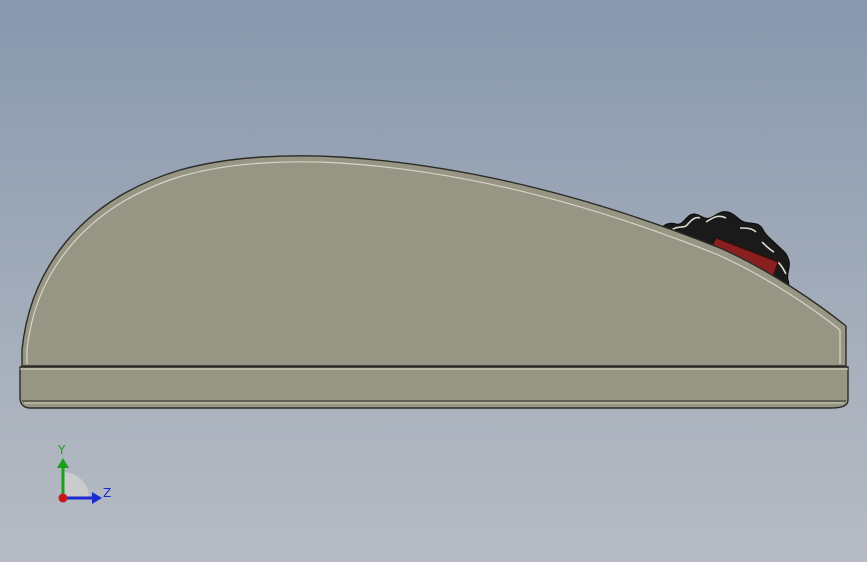 Image resolution: width=867 pixels, height=562 pixels. Describe the element at coordinates (97, 498) in the screenshot. I see `z-axis-arrowhead` at that location.